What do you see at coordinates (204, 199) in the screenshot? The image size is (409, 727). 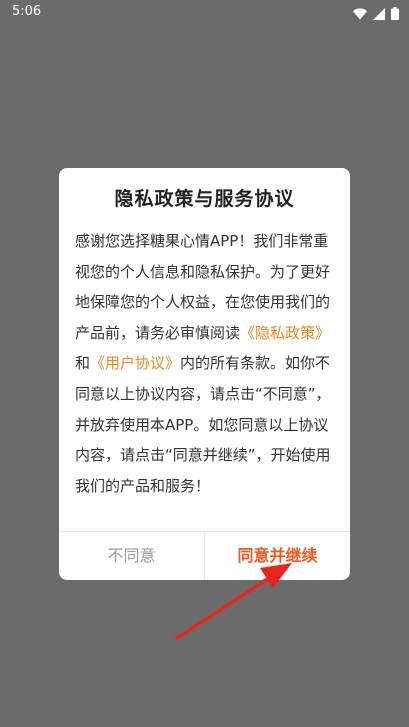 I see `dialog-title: 隐私政策与服务协议` at bounding box center [204, 199].